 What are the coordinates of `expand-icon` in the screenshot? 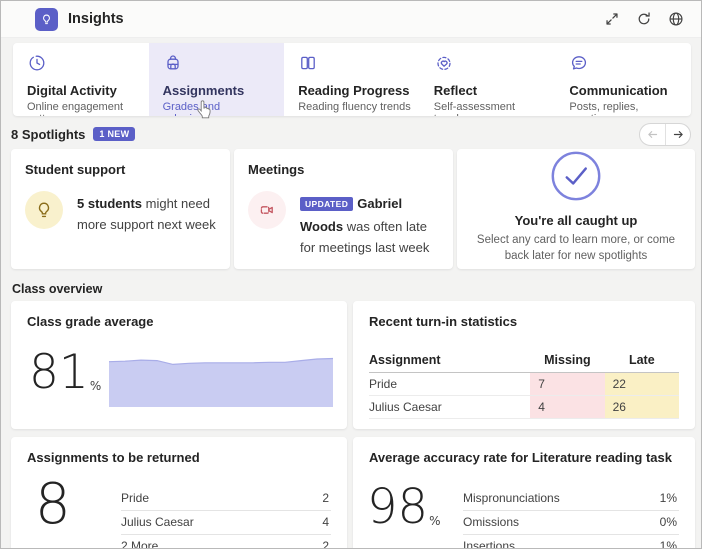 It's located at (612, 19).